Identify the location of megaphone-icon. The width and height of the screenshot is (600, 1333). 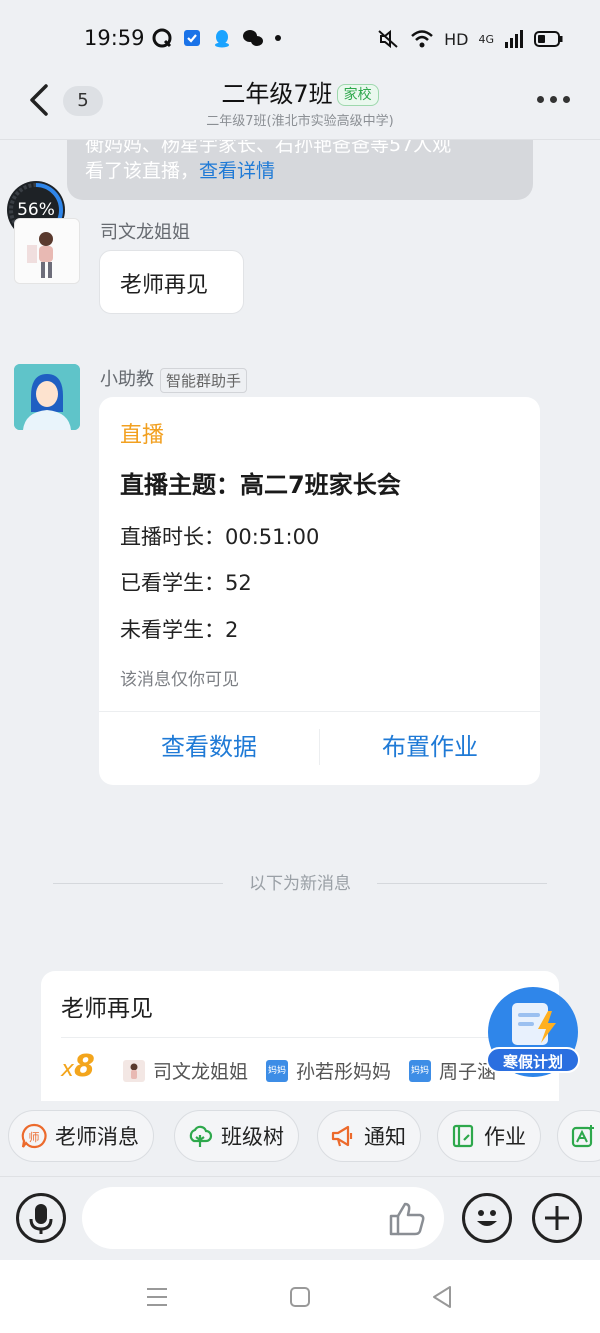
(342, 1136).